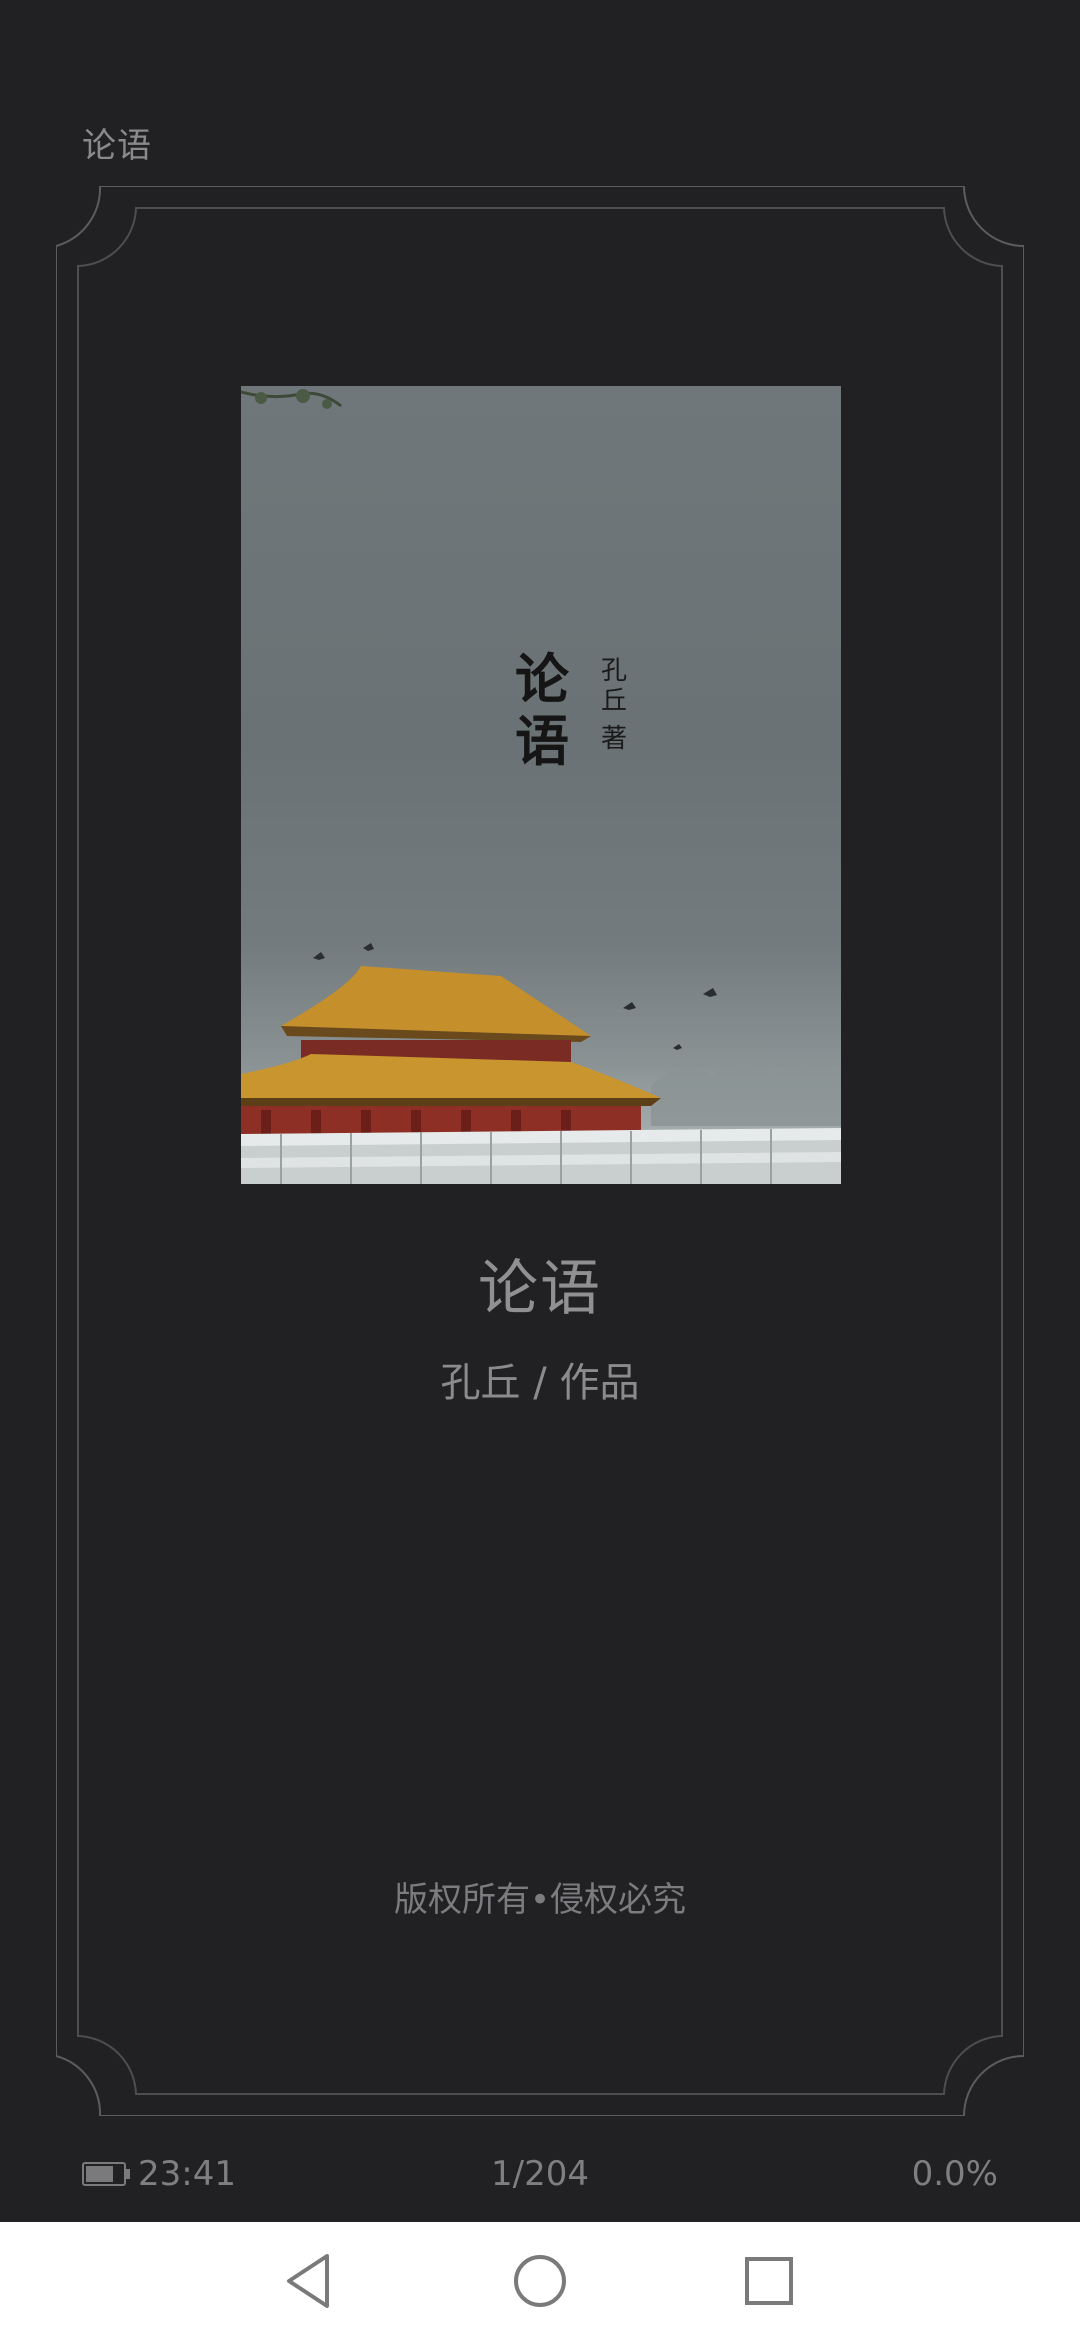 This screenshot has width=1080, height=2340. What do you see at coordinates (954, 2174) in the screenshot?
I see `reading-progress: 0.0%` at bounding box center [954, 2174].